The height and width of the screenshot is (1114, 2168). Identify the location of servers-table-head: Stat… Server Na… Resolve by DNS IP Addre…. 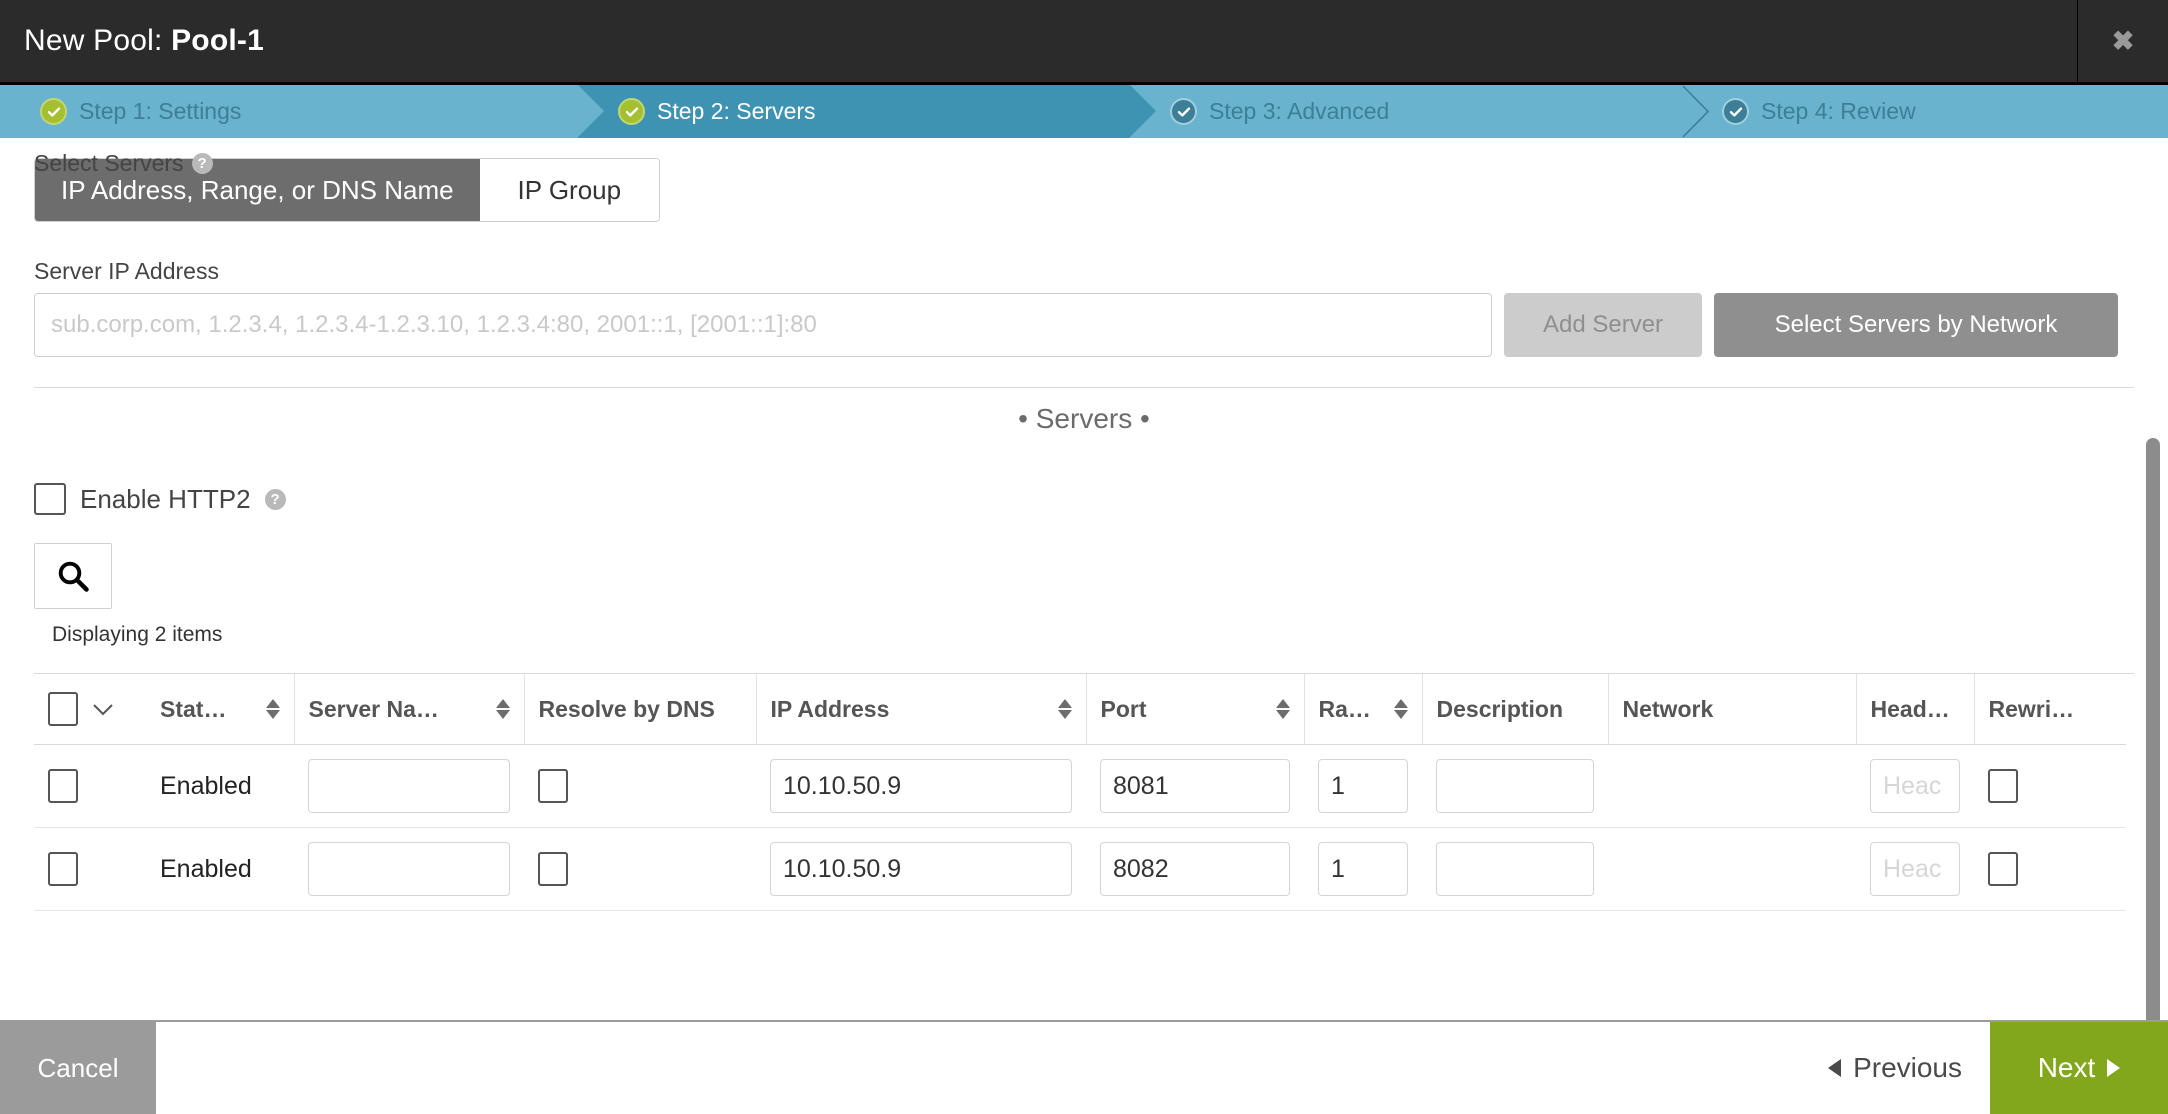
(1080, 709).